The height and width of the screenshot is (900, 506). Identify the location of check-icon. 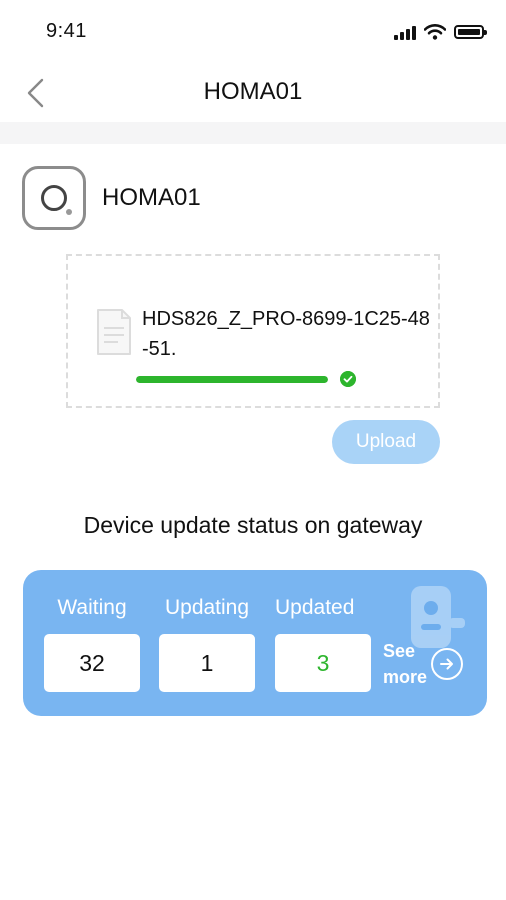
(348, 379).